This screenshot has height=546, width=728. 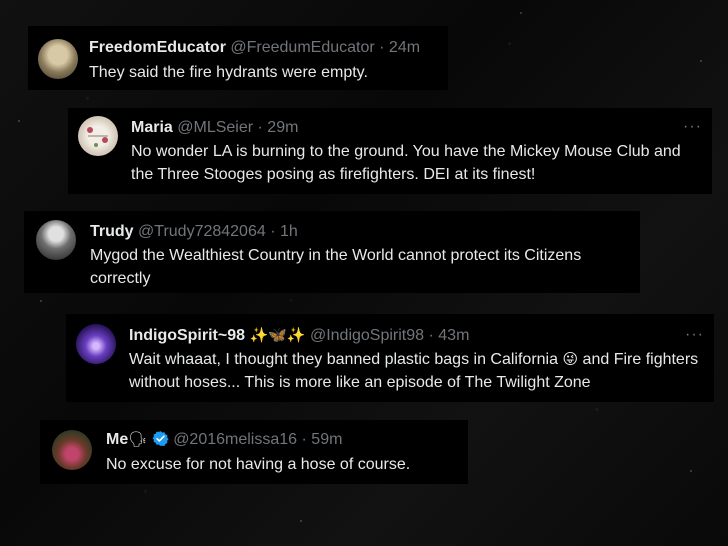 I want to click on display-name: Trudy, so click(x=112, y=231).